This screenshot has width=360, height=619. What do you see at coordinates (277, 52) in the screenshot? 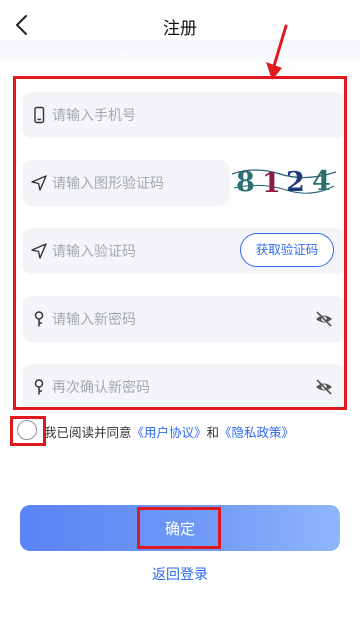
I see `annotation-arrow-icon` at bounding box center [277, 52].